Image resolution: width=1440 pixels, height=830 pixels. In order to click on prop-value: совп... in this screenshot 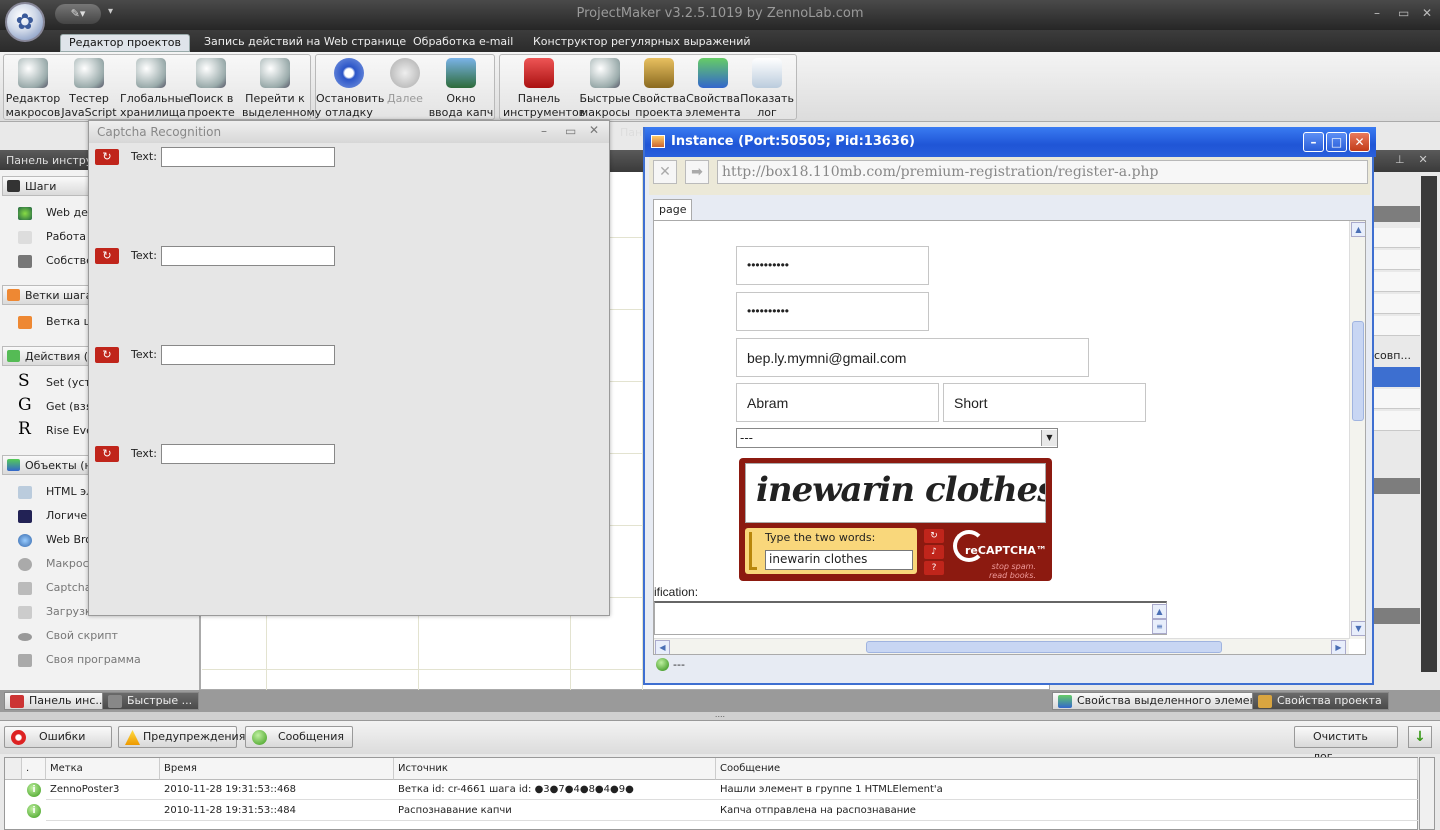, I will do `click(1397, 355)`.